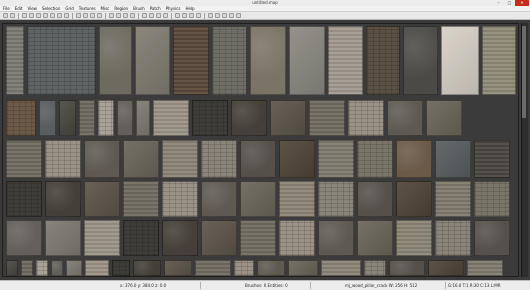 The image size is (530, 290). Describe the element at coordinates (224, 15) in the screenshot. I see `region-icon` at that location.